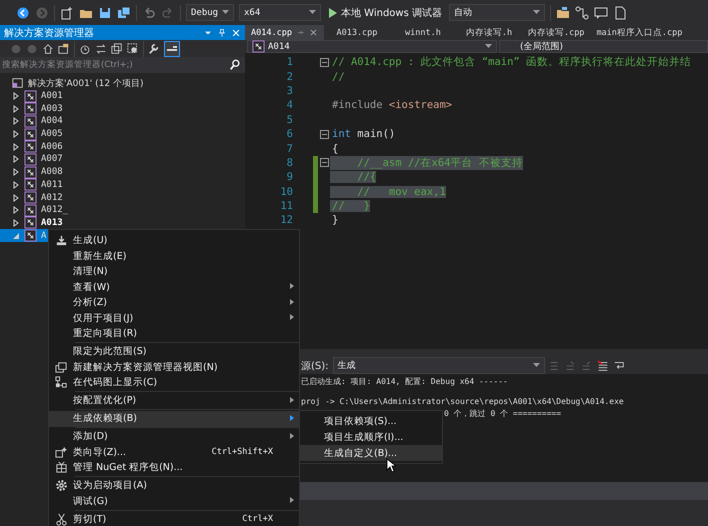 The height and width of the screenshot is (526, 708). Describe the element at coordinates (334, 220) in the screenshot. I see `code-line: }` at that location.